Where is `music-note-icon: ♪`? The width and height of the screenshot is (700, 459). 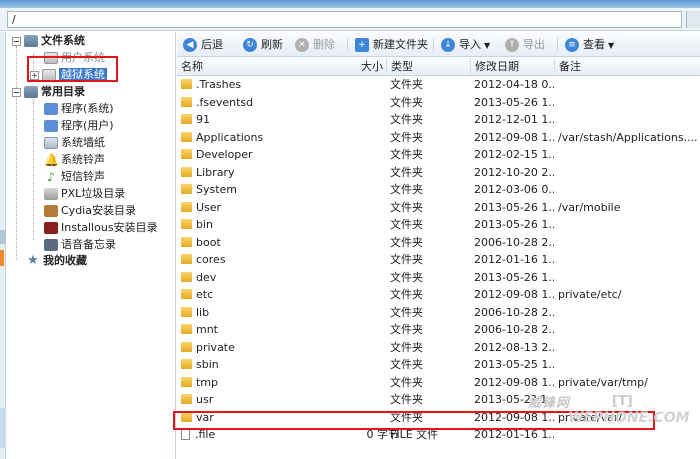
music-note-icon: ♪ is located at coordinates (51, 177).